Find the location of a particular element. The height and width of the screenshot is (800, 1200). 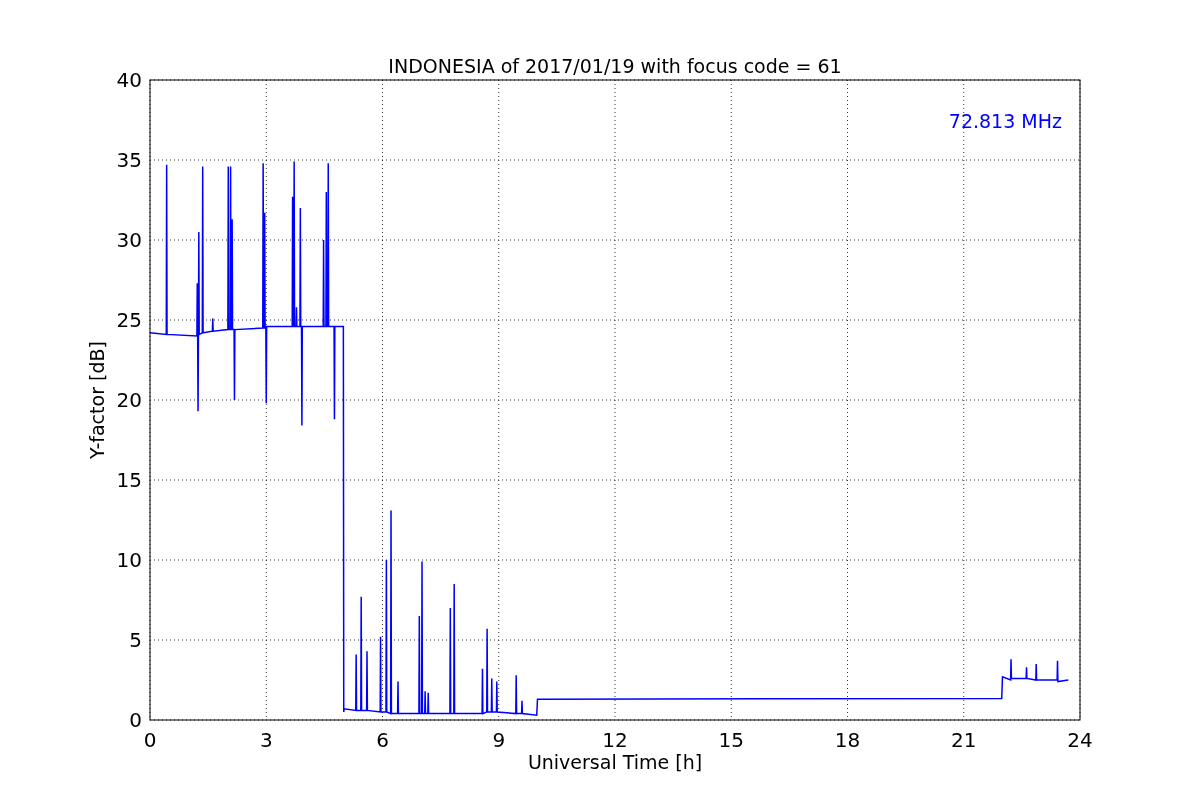

x-tick-label: 0 is located at coordinates (150, 740).